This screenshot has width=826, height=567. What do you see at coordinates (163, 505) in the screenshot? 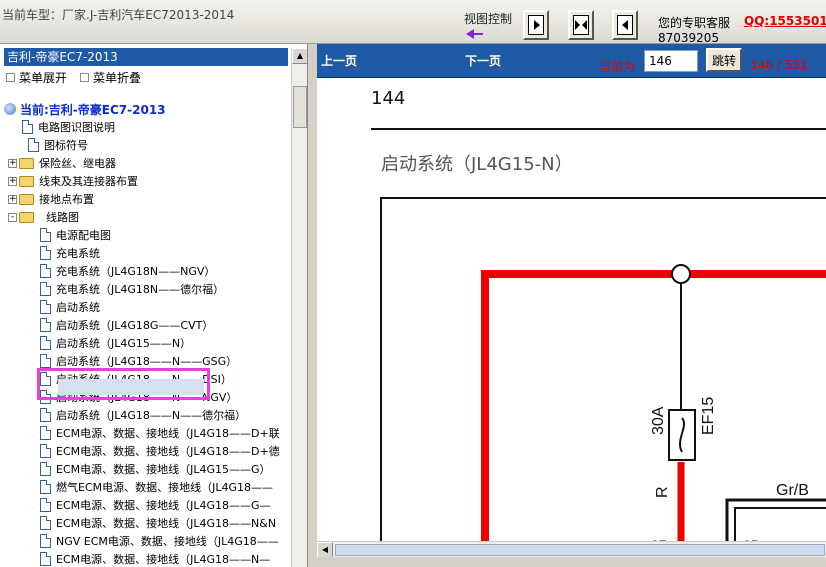
I see `tree-item-label: ECM电源、数据、接地线（JL4G18——G—` at bounding box center [163, 505].